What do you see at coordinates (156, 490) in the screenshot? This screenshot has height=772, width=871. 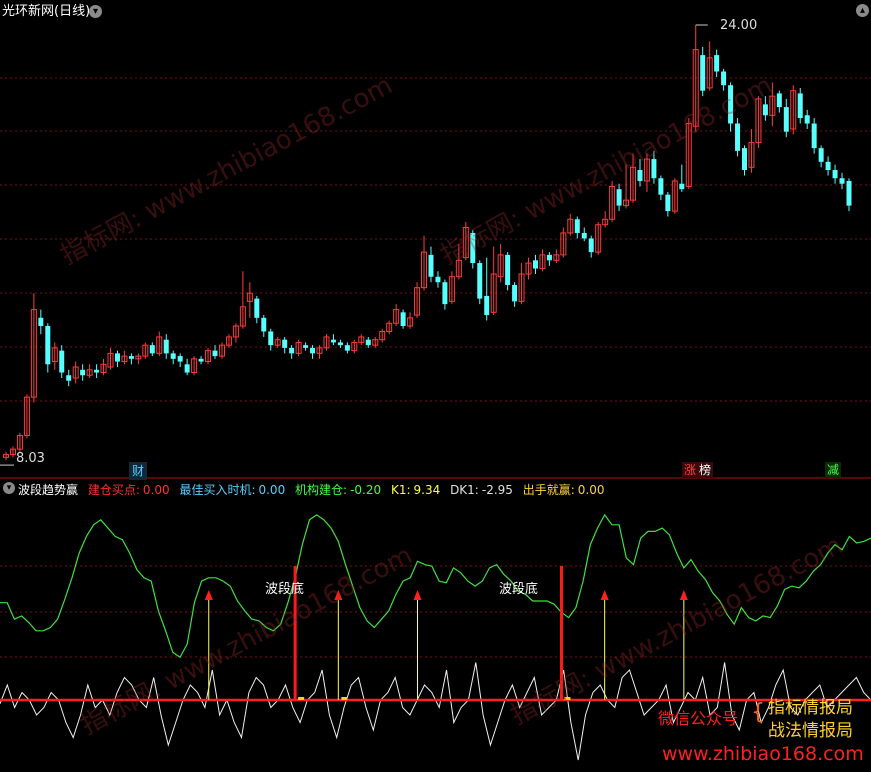 I see `field-value-0: 0.00` at bounding box center [156, 490].